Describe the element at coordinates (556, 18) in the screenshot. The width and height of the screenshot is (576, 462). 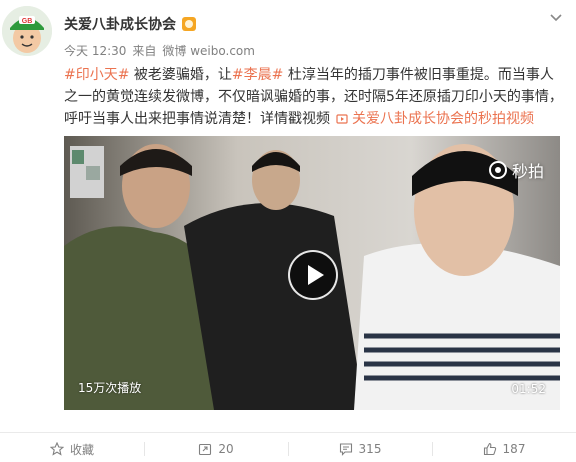
I see `chevron-down-icon` at that location.